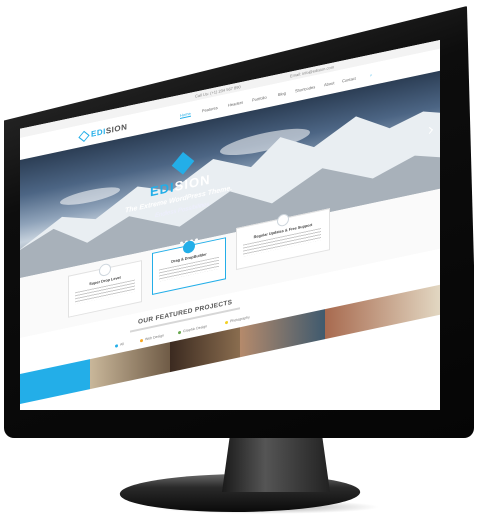 The width and height of the screenshot is (479, 520). Describe the element at coordinates (152, 338) in the screenshot. I see `filter-web-design: Web Design` at that location.